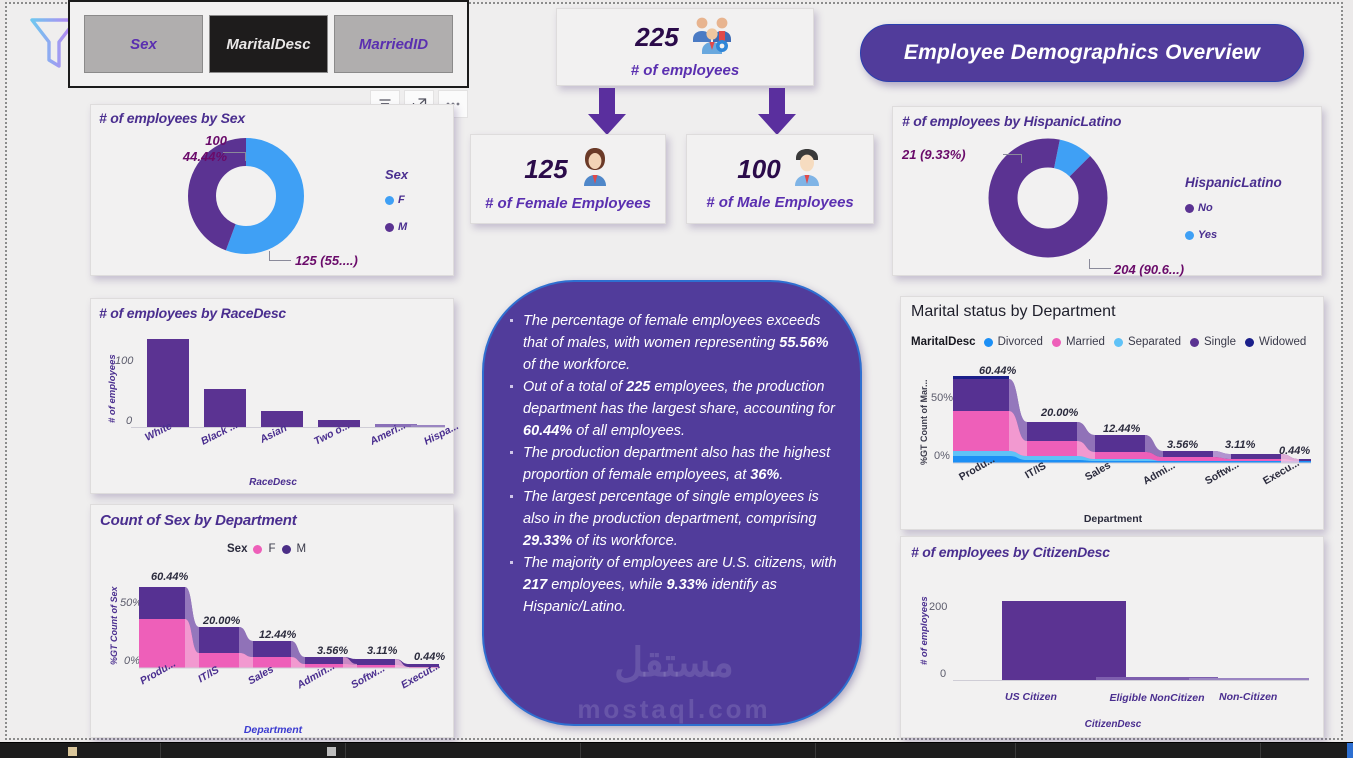  Describe the element at coordinates (395, 200) in the screenshot. I see `legend-item-f: F` at that location.